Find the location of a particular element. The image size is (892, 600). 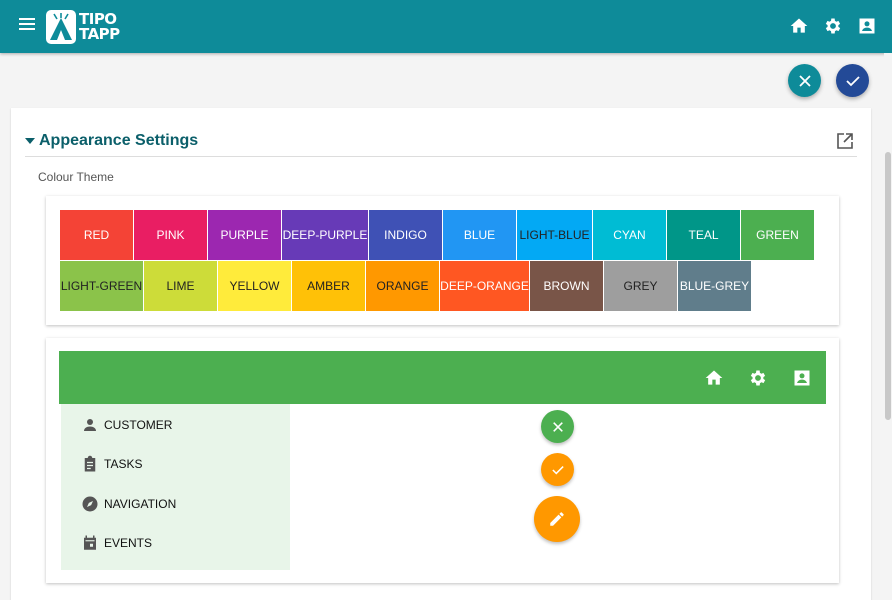

section-toggle: Appearance Settings is located at coordinates (111, 141).